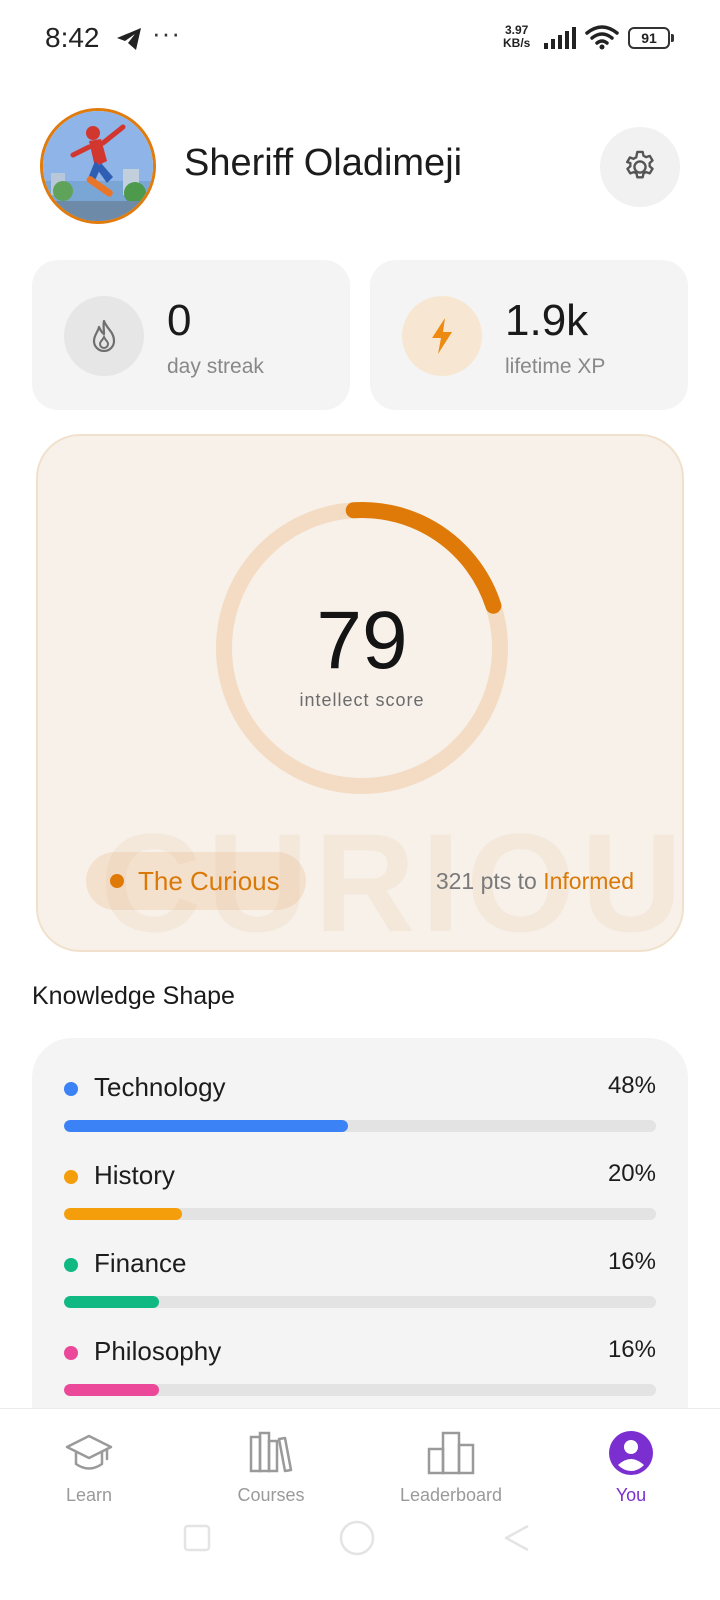 The image size is (720, 1600). I want to click on network-speed-unit: KB/s, so click(517, 43).